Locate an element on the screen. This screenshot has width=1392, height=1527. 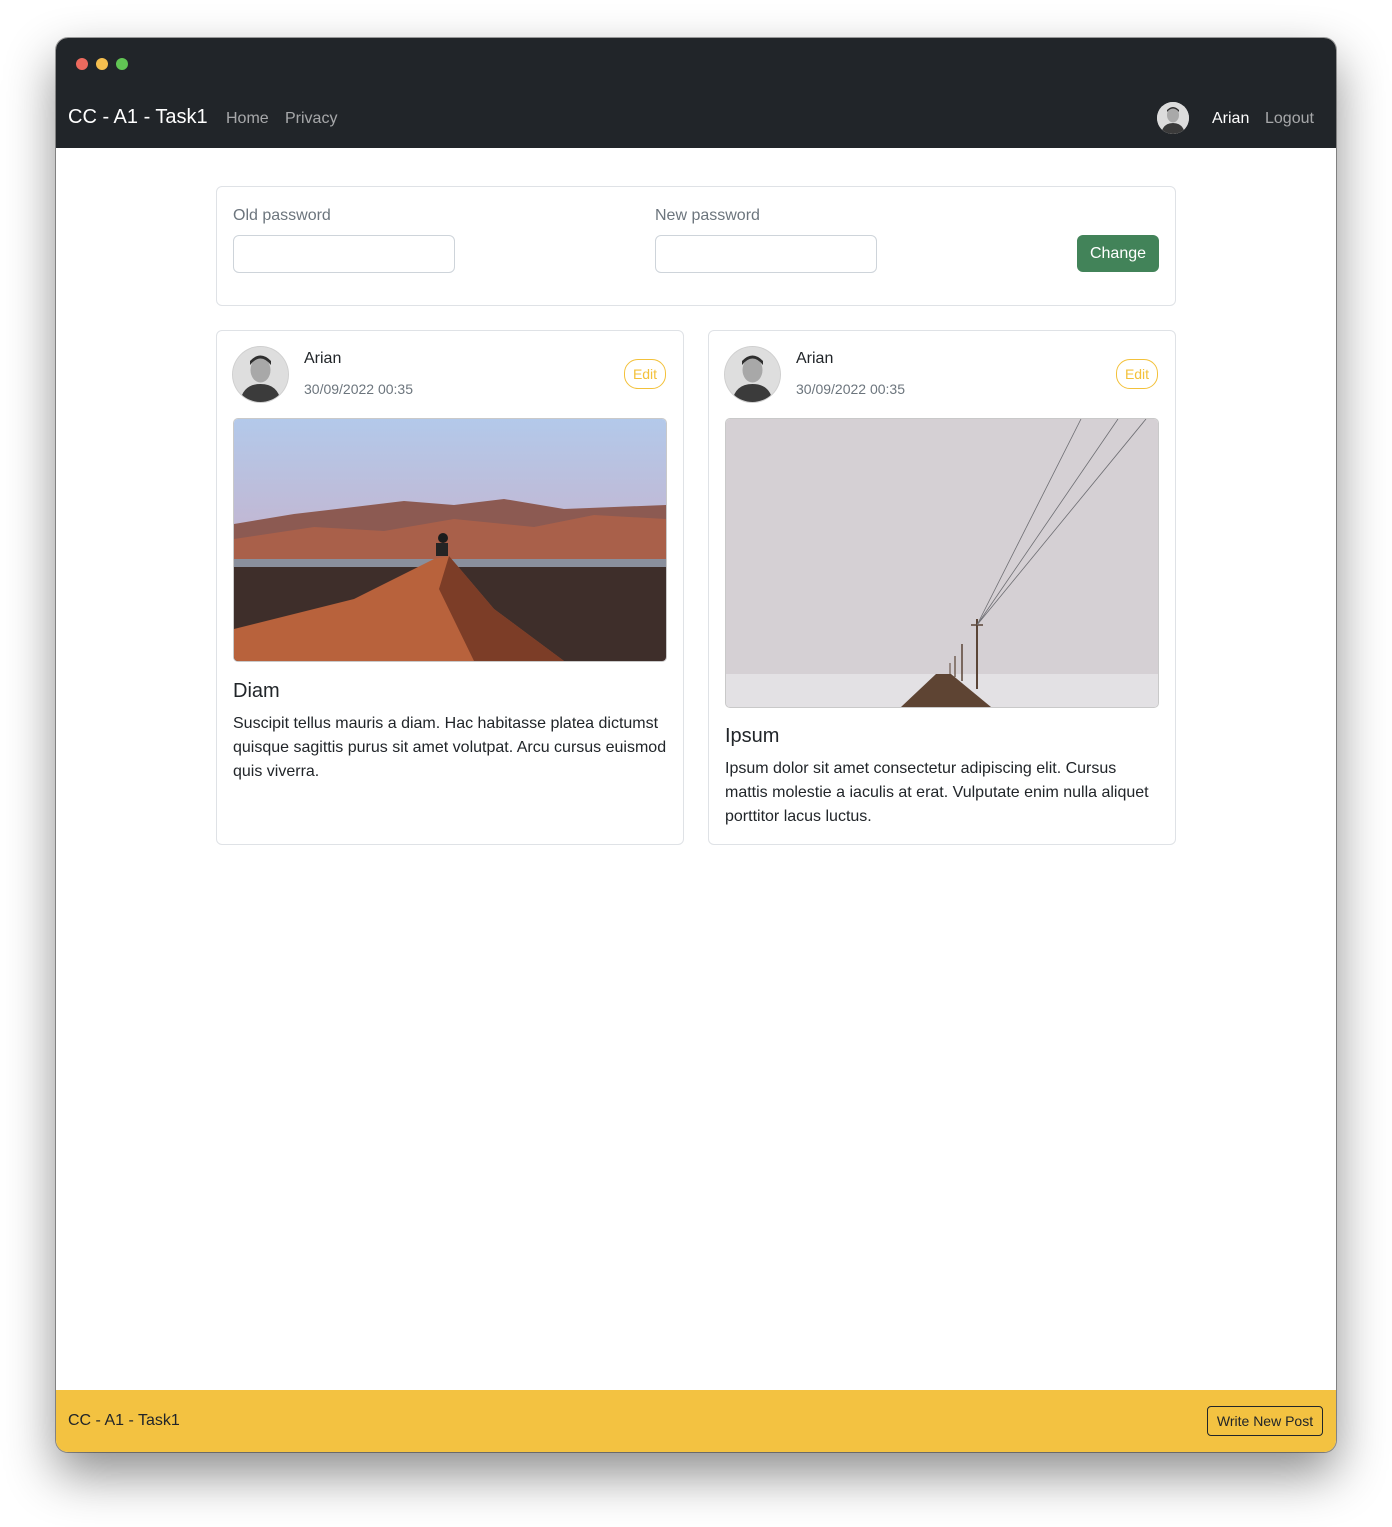
write-new-post-button: Write New Post is located at coordinates (1265, 1421).